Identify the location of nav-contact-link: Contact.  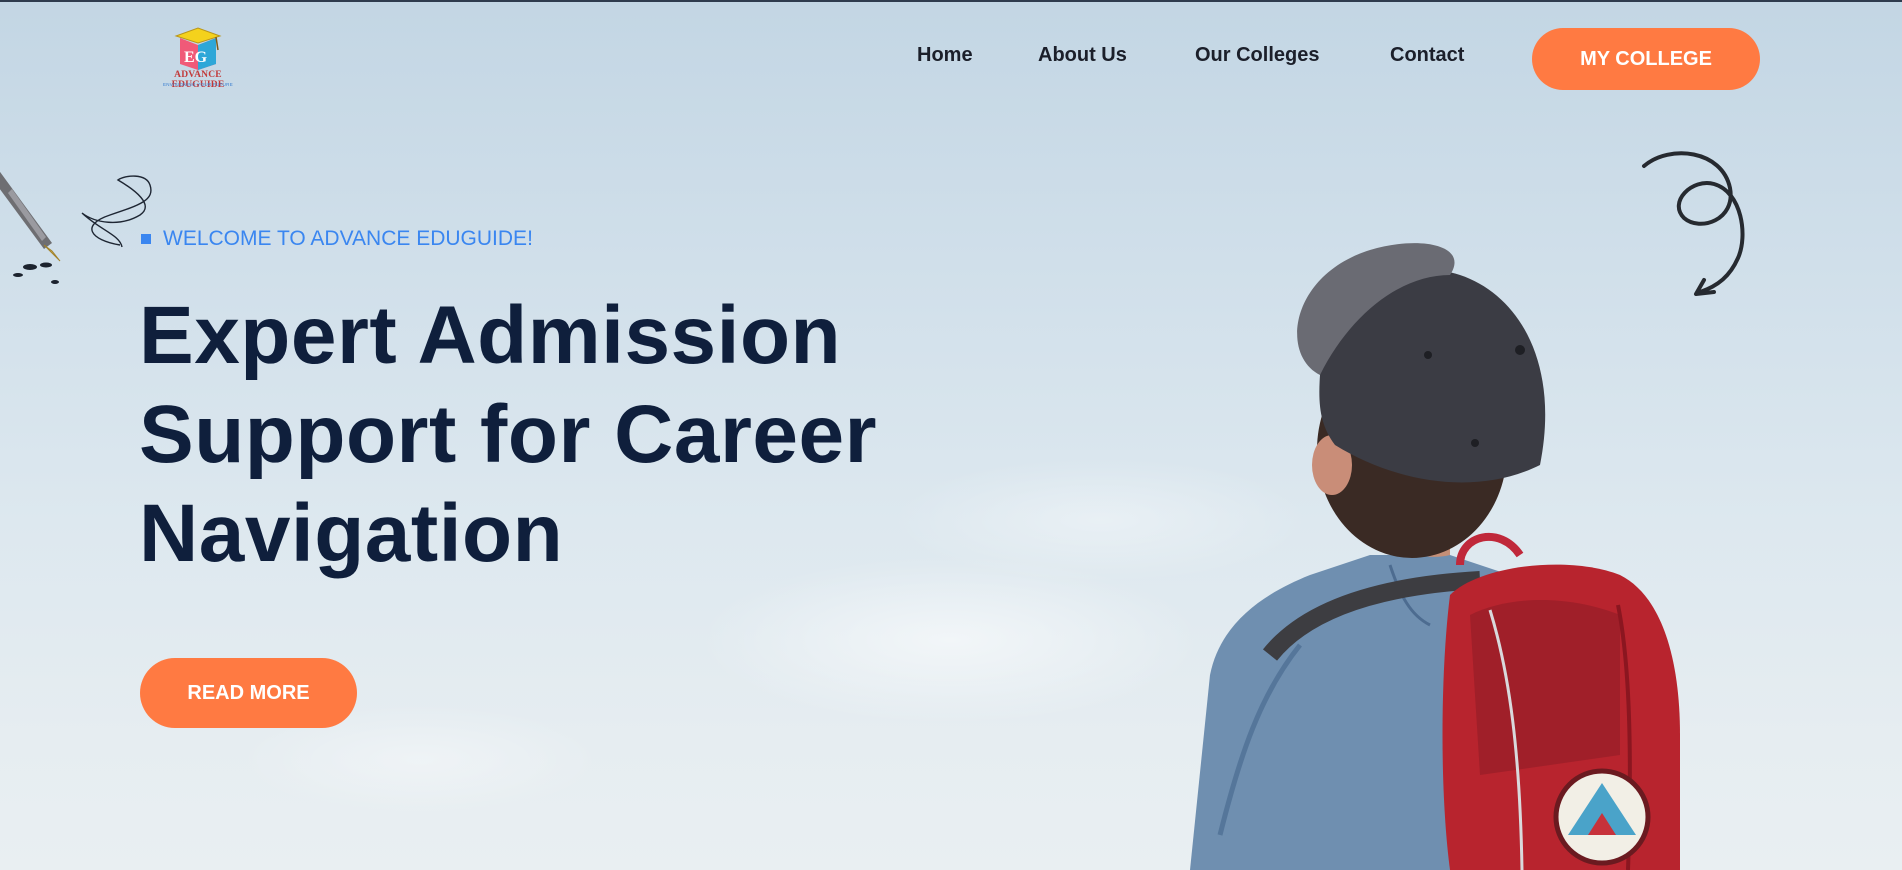
(1427, 55).